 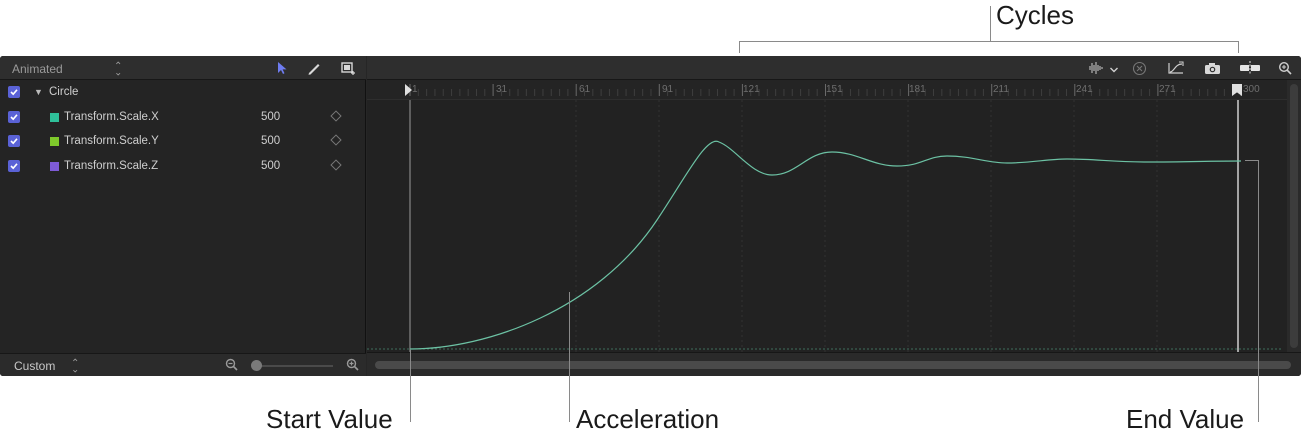 I want to click on arrow-pointer-icon, so click(x=282, y=68).